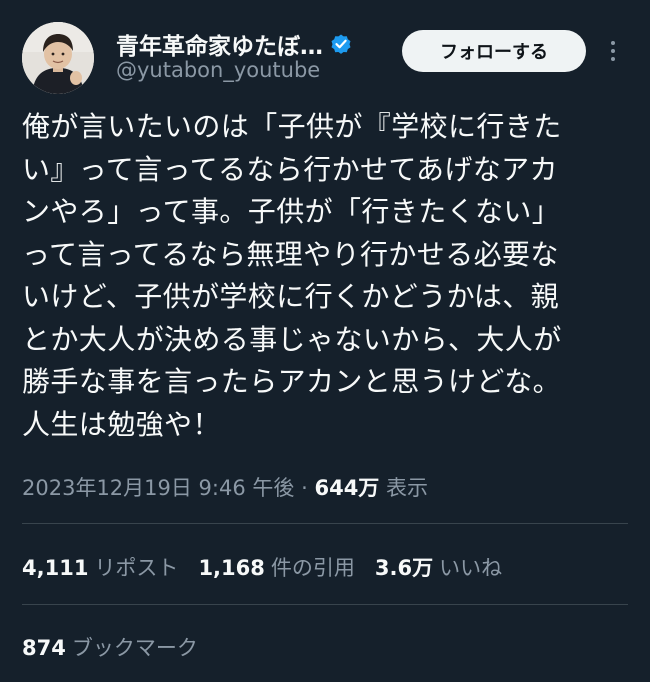 This screenshot has width=650, height=682. I want to click on bookmarks-stat: 874 ブックマーク, so click(110, 648).